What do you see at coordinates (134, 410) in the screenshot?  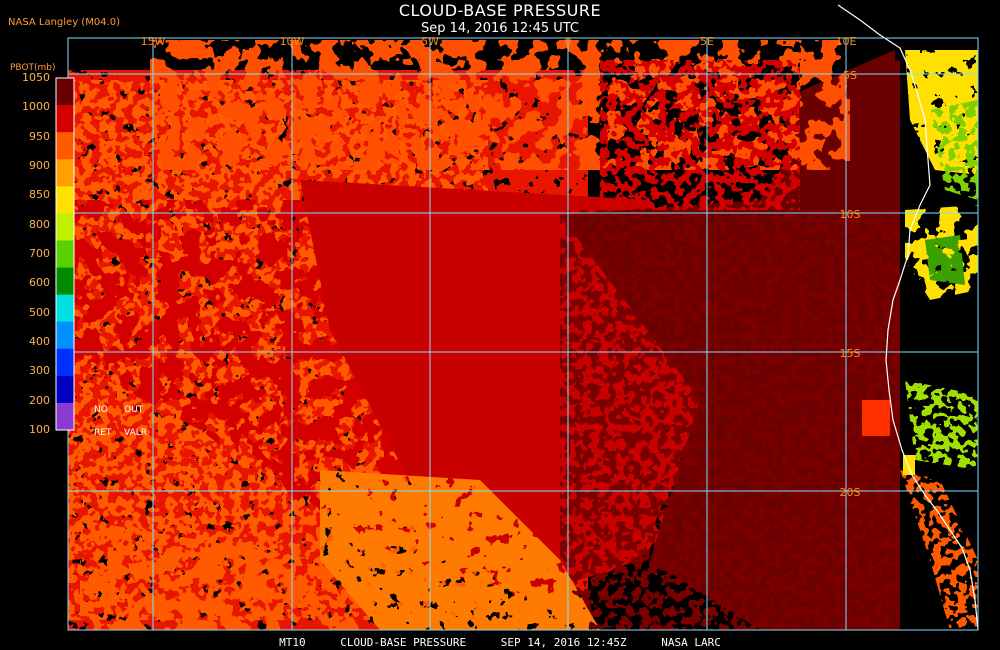 I see `out-of-range-label-line1: OUT` at bounding box center [134, 410].